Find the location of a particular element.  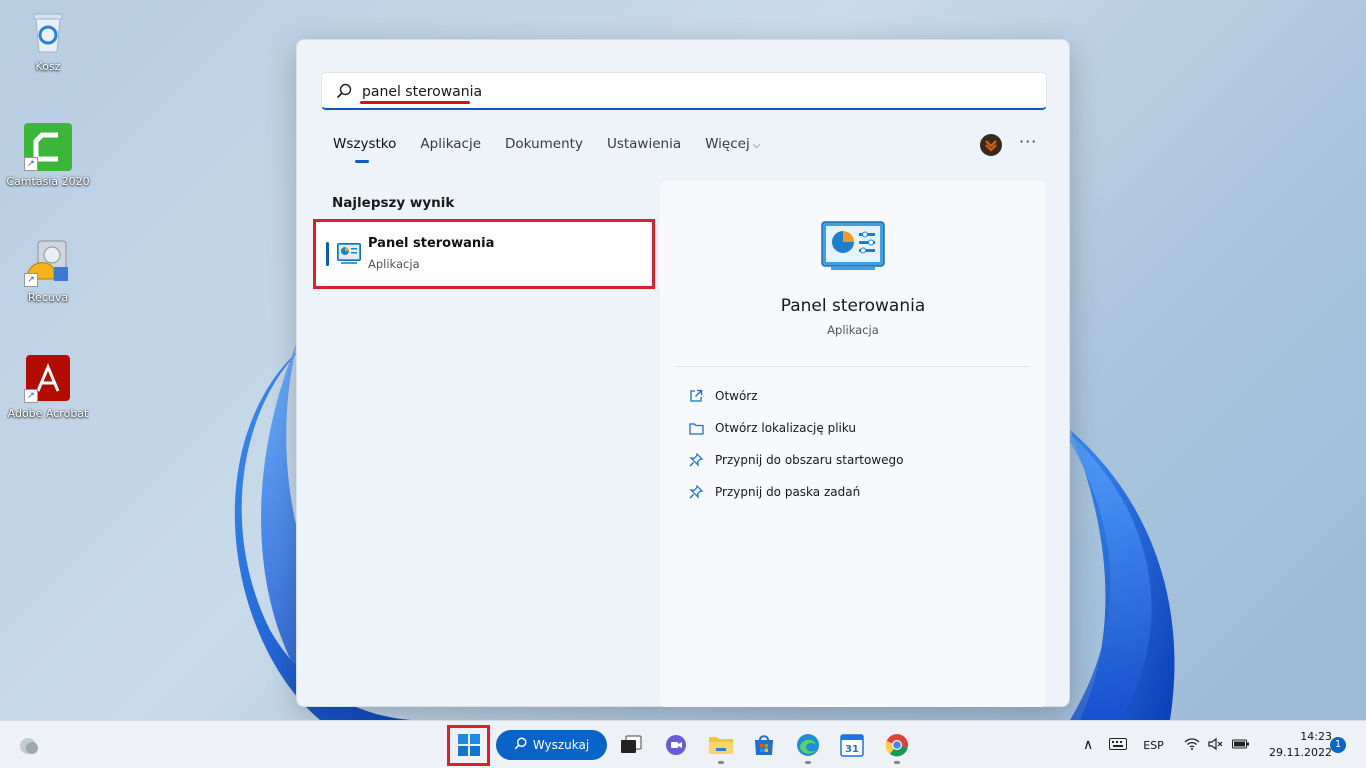

control-panel-icon is located at coordinates (349, 256).